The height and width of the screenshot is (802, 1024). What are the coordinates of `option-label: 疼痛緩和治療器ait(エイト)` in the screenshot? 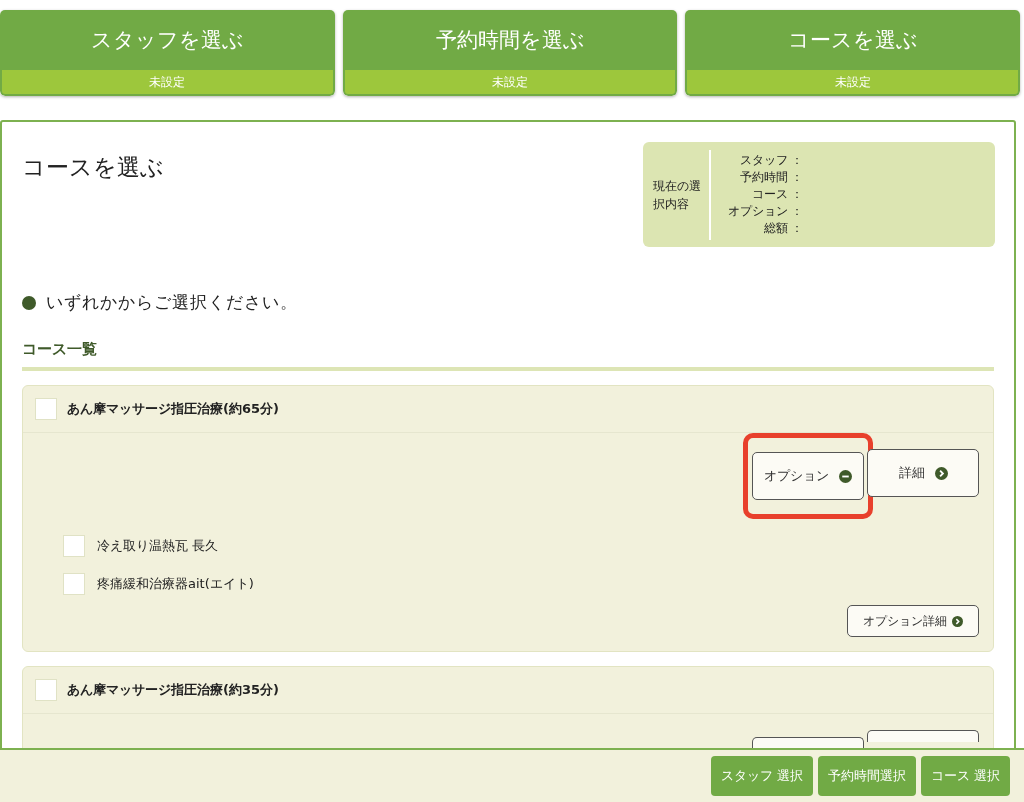 It's located at (175, 584).